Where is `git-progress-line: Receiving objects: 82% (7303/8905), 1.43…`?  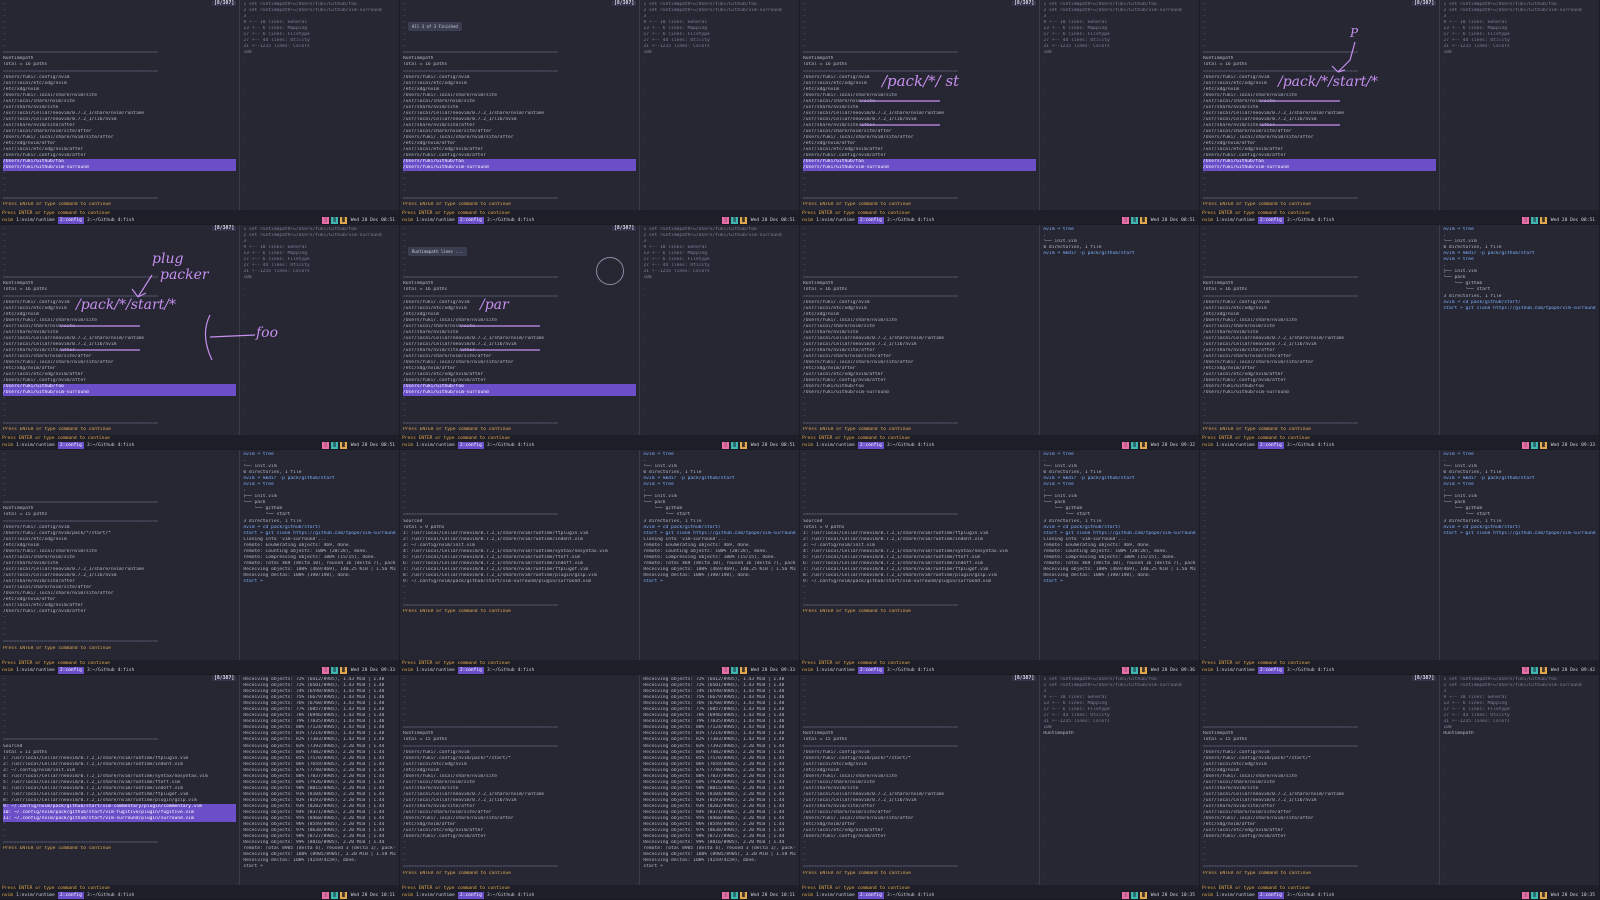 git-progress-line: Receiving objects: 82% (7303/8905), 1.43… is located at coordinates (714, 740).